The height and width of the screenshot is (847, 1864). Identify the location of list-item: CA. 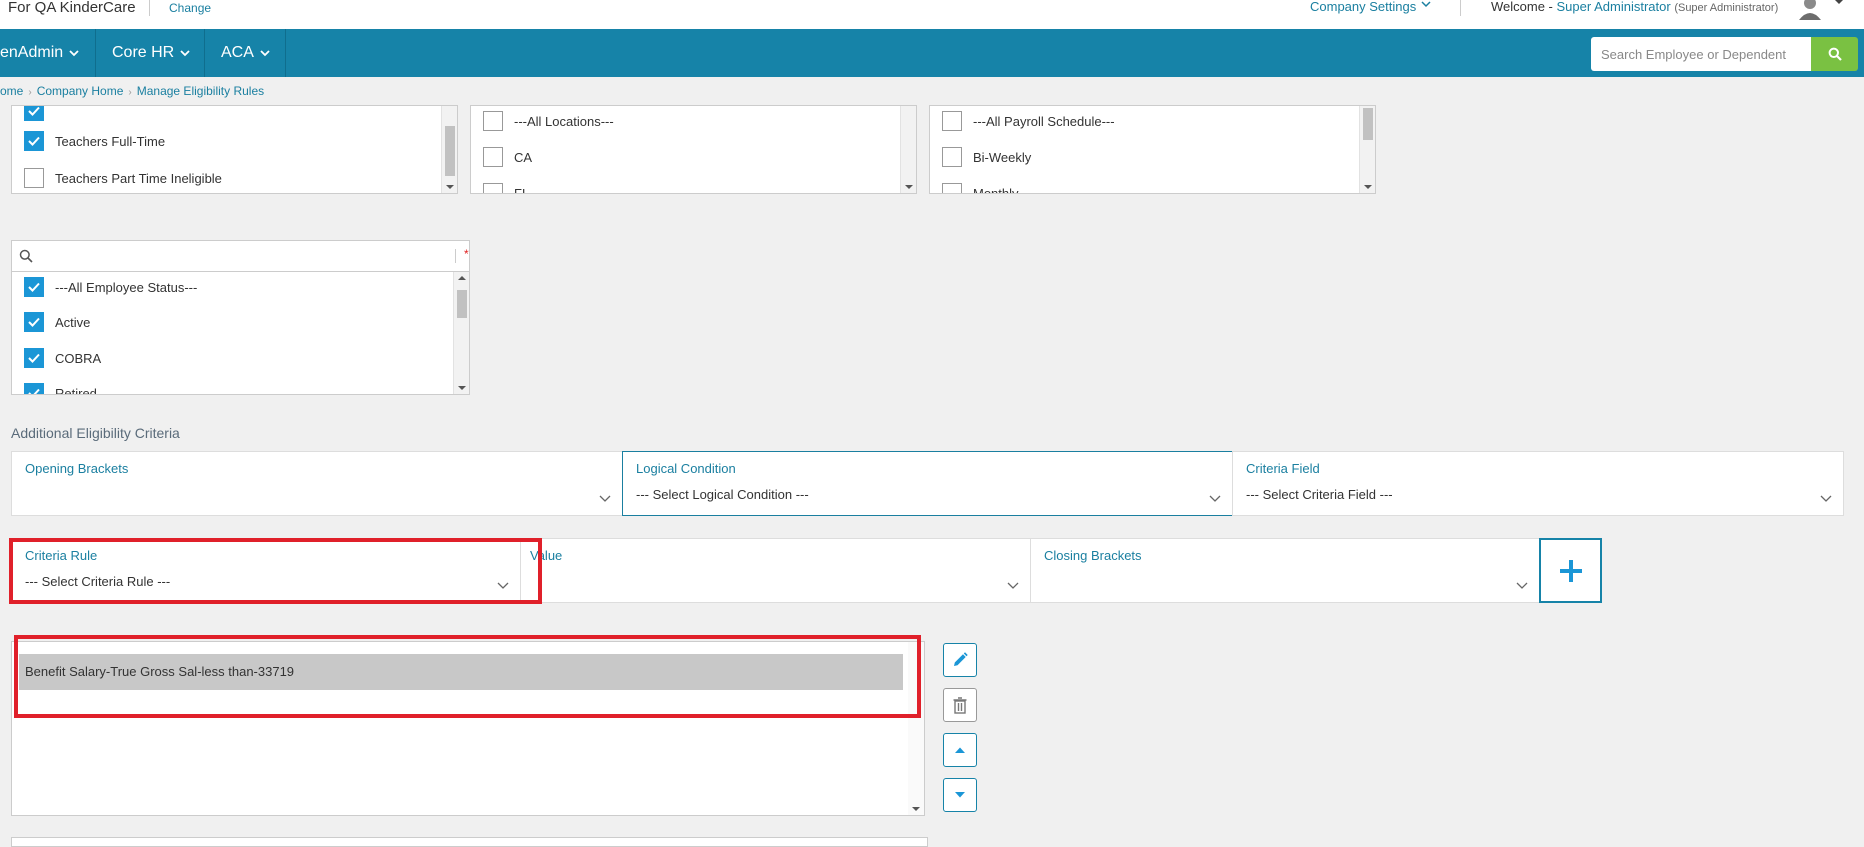
(501, 157).